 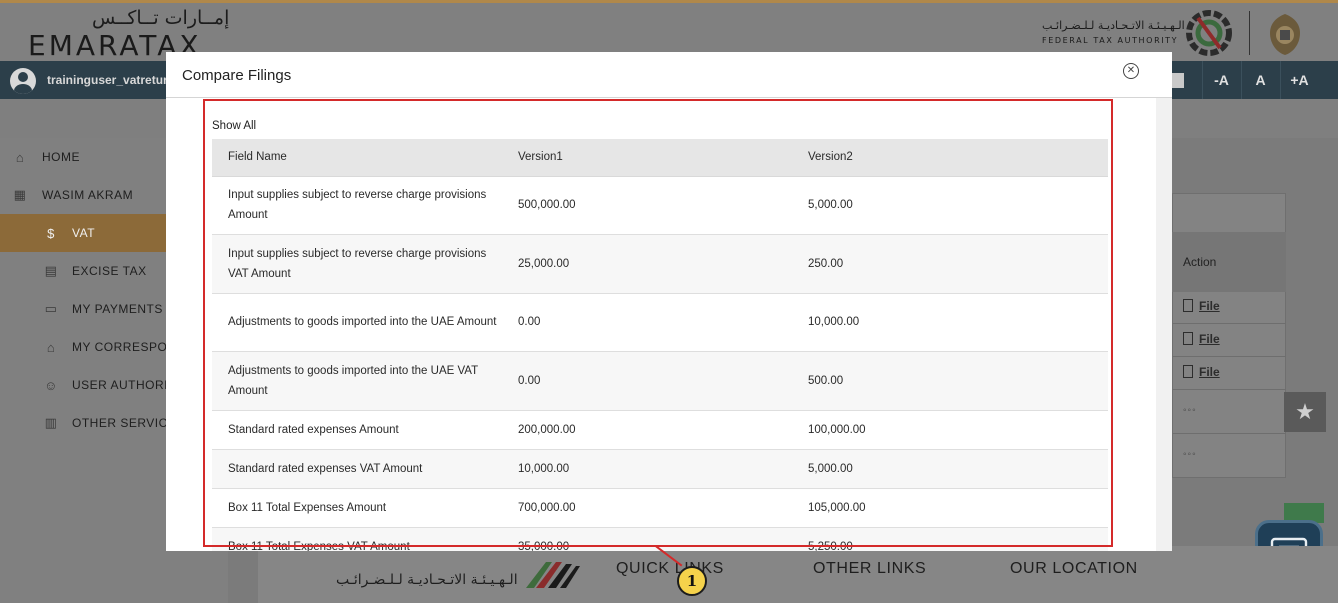 I want to click on version1-cell: 25,000.00, so click(x=647, y=264).